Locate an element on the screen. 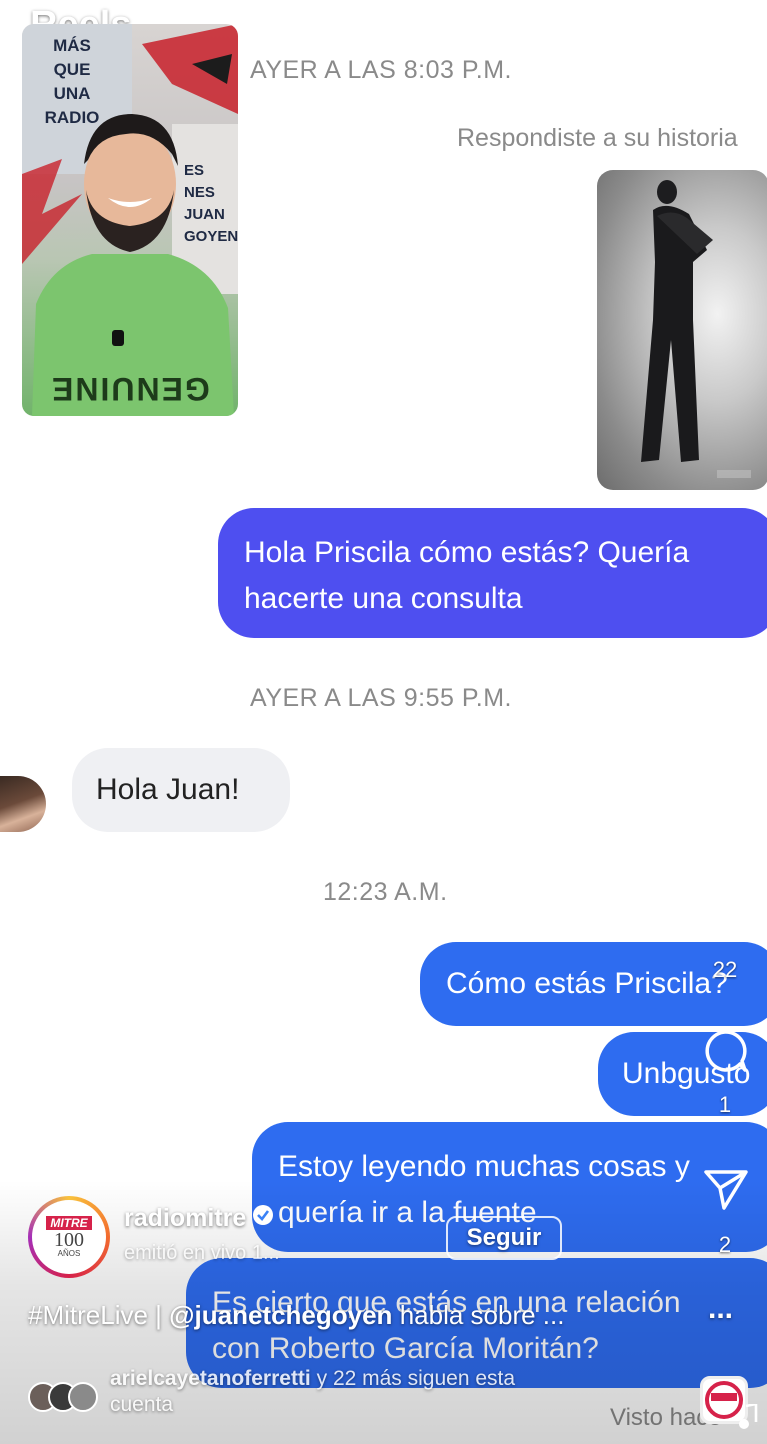  reply-bubble-1: Hola Juan! is located at coordinates (181, 790).